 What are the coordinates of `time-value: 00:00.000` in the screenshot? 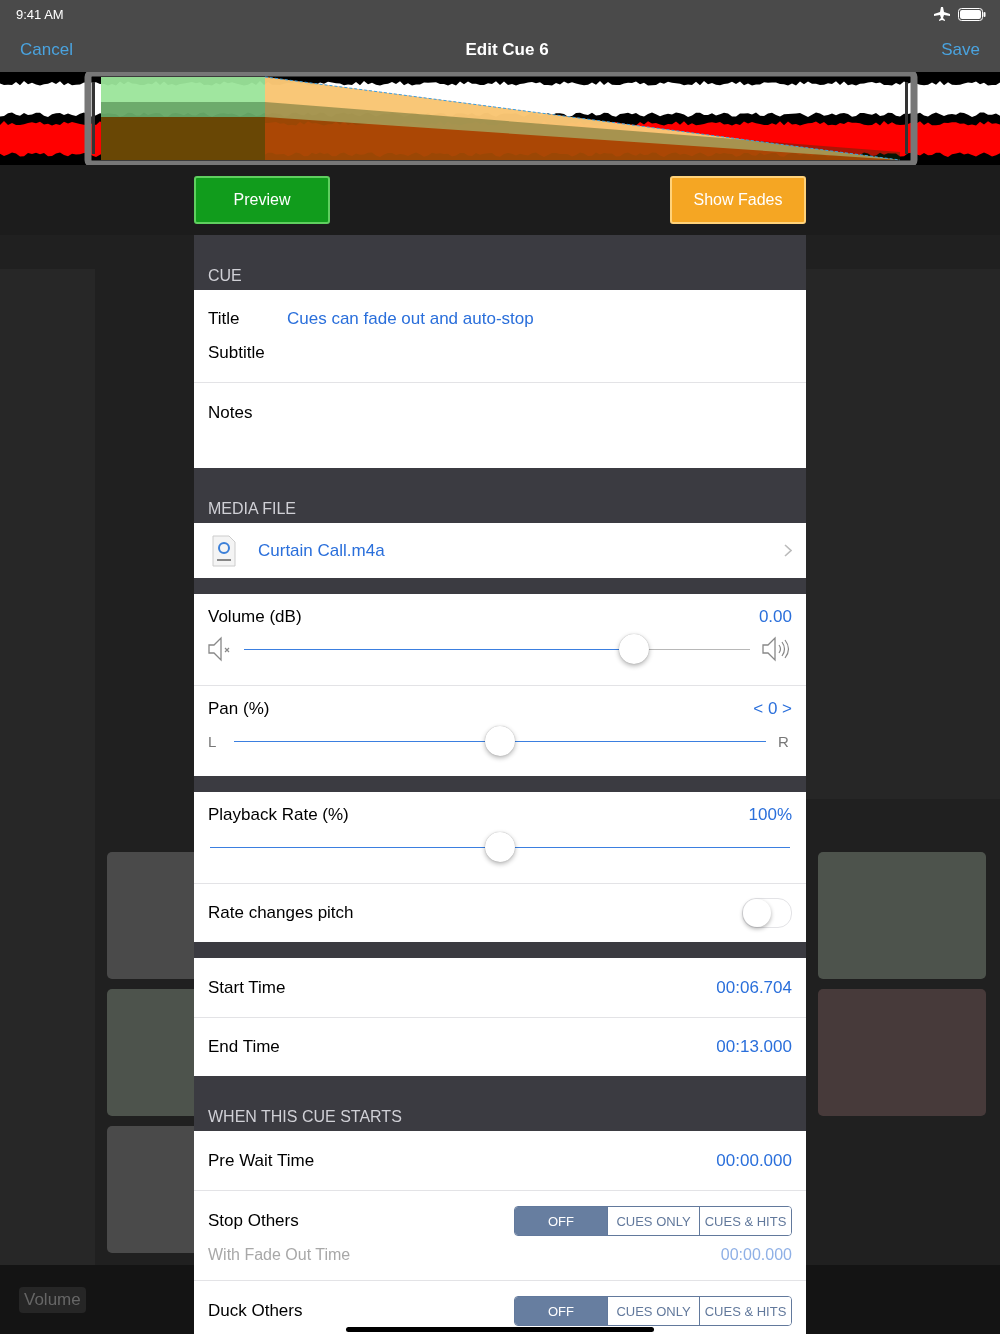 It's located at (754, 1160).